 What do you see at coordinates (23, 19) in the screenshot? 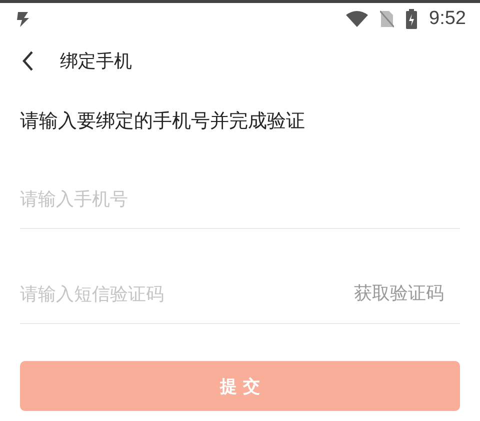
I see `bolt-icon` at bounding box center [23, 19].